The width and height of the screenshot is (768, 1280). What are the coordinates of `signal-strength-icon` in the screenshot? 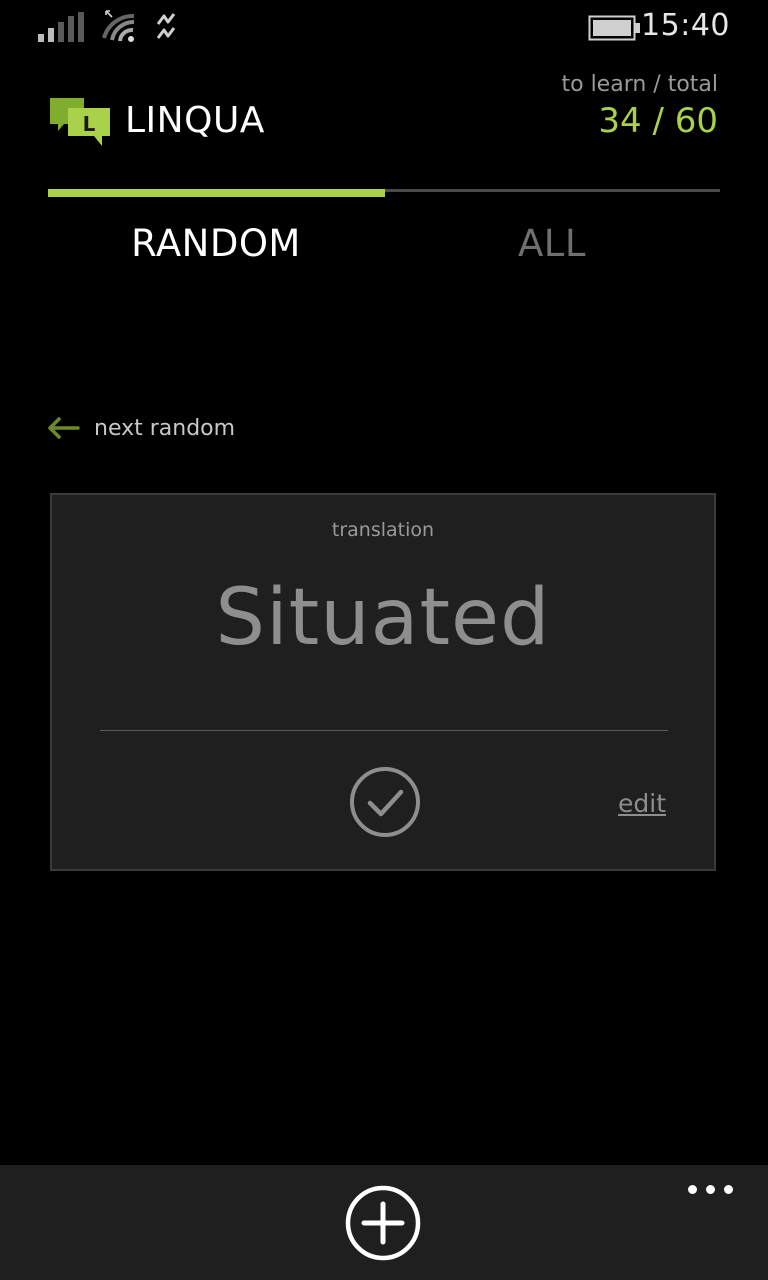 It's located at (62, 27).